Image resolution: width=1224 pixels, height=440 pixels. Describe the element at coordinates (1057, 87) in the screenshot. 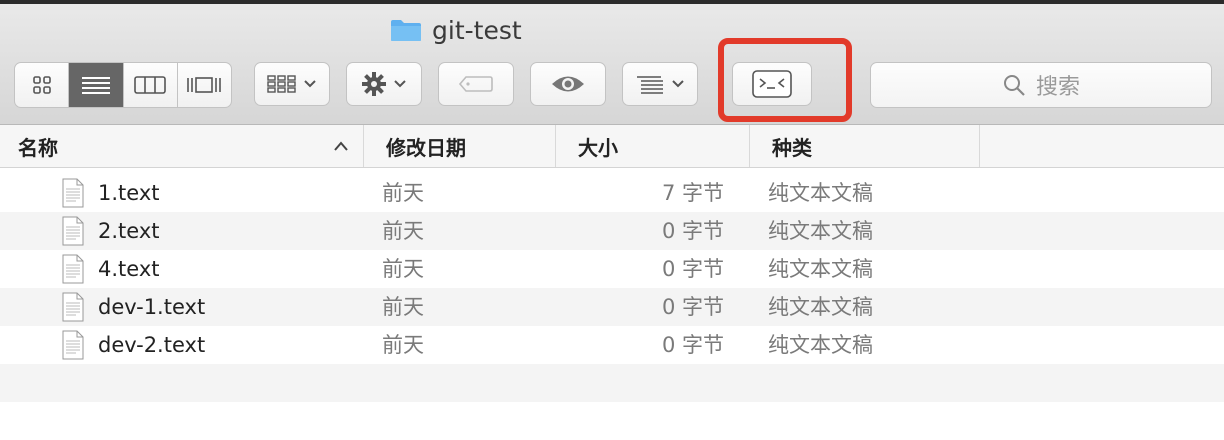

I see `search-placeholder: 搜索` at that location.